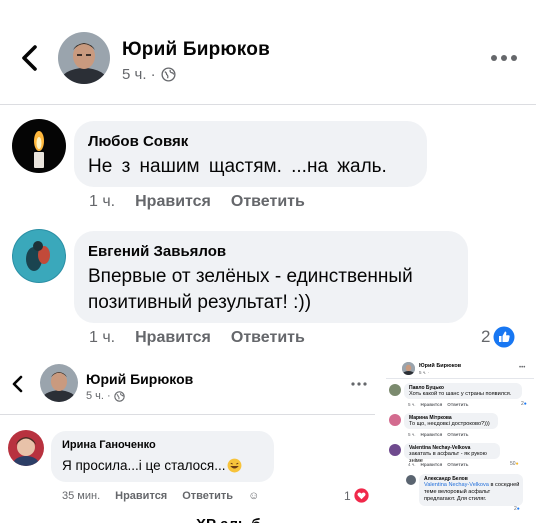 The height and width of the screenshot is (523, 536). Describe the element at coordinates (200, 302) in the screenshot. I see `comment-text-line: позитивный результат! :))` at that location.